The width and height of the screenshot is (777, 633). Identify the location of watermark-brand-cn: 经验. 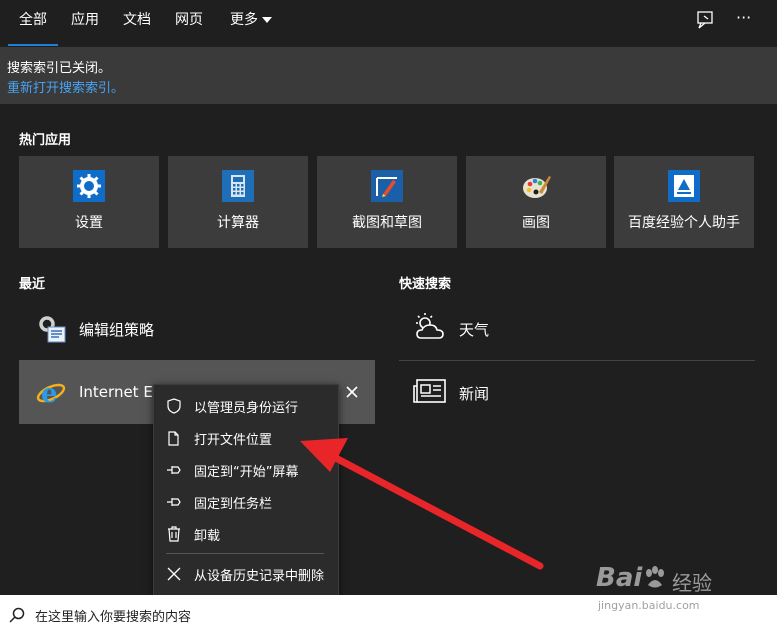
(692, 583).